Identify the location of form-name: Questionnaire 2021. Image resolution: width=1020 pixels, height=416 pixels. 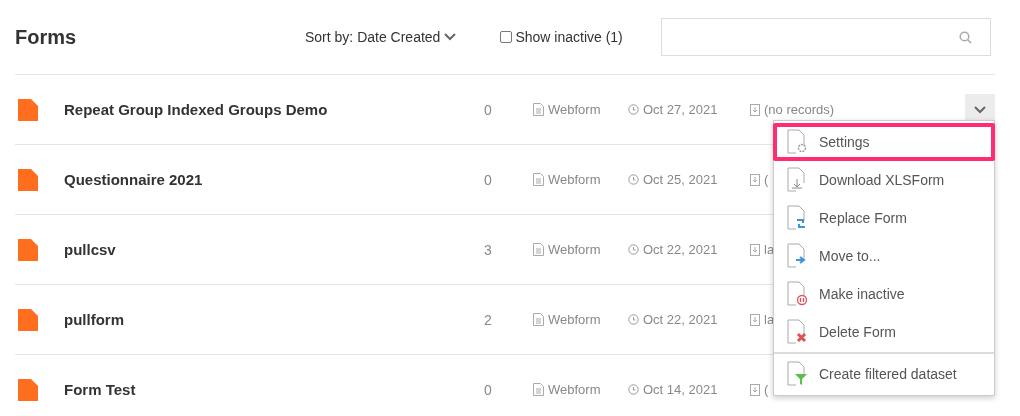
(272, 179).